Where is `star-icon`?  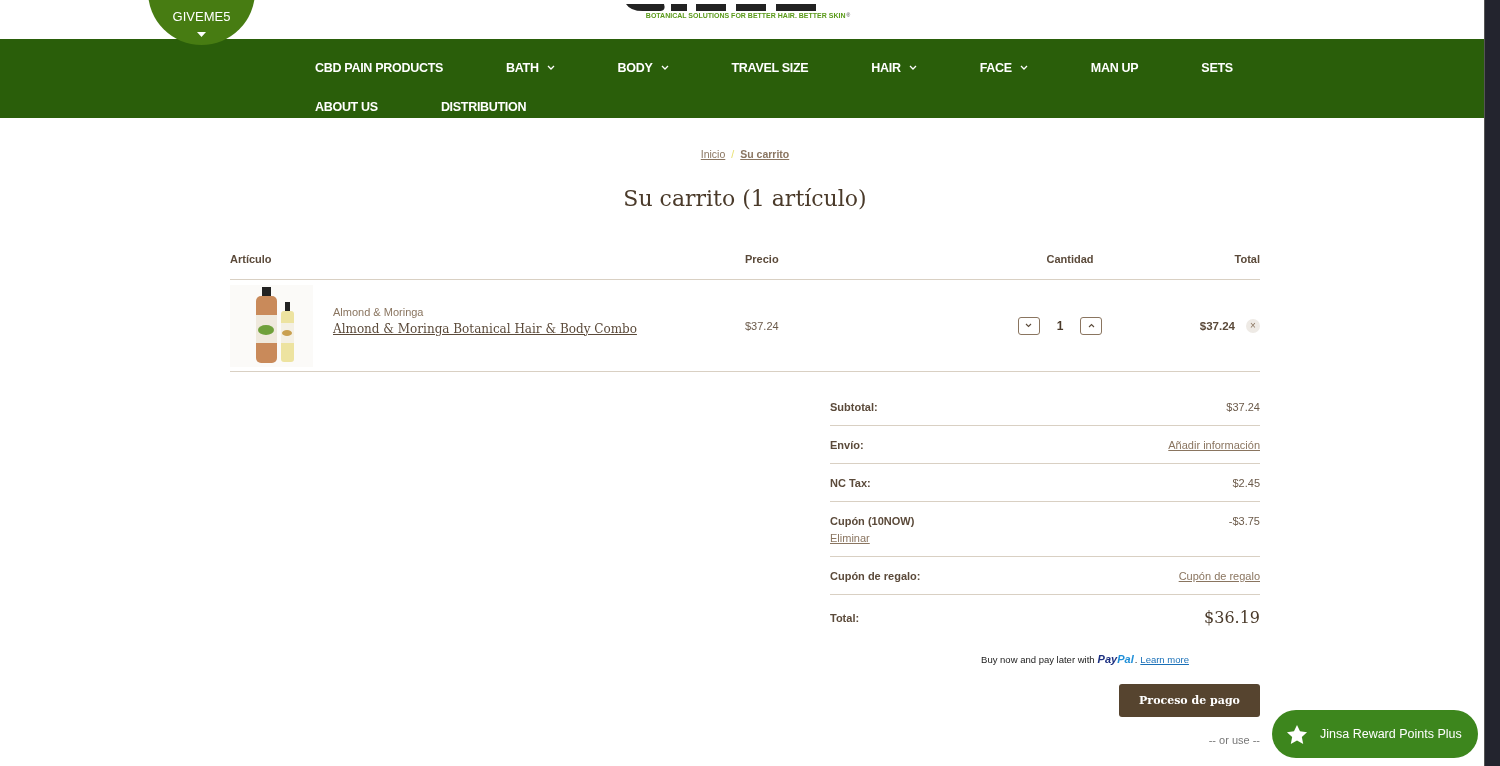
star-icon is located at coordinates (1297, 734).